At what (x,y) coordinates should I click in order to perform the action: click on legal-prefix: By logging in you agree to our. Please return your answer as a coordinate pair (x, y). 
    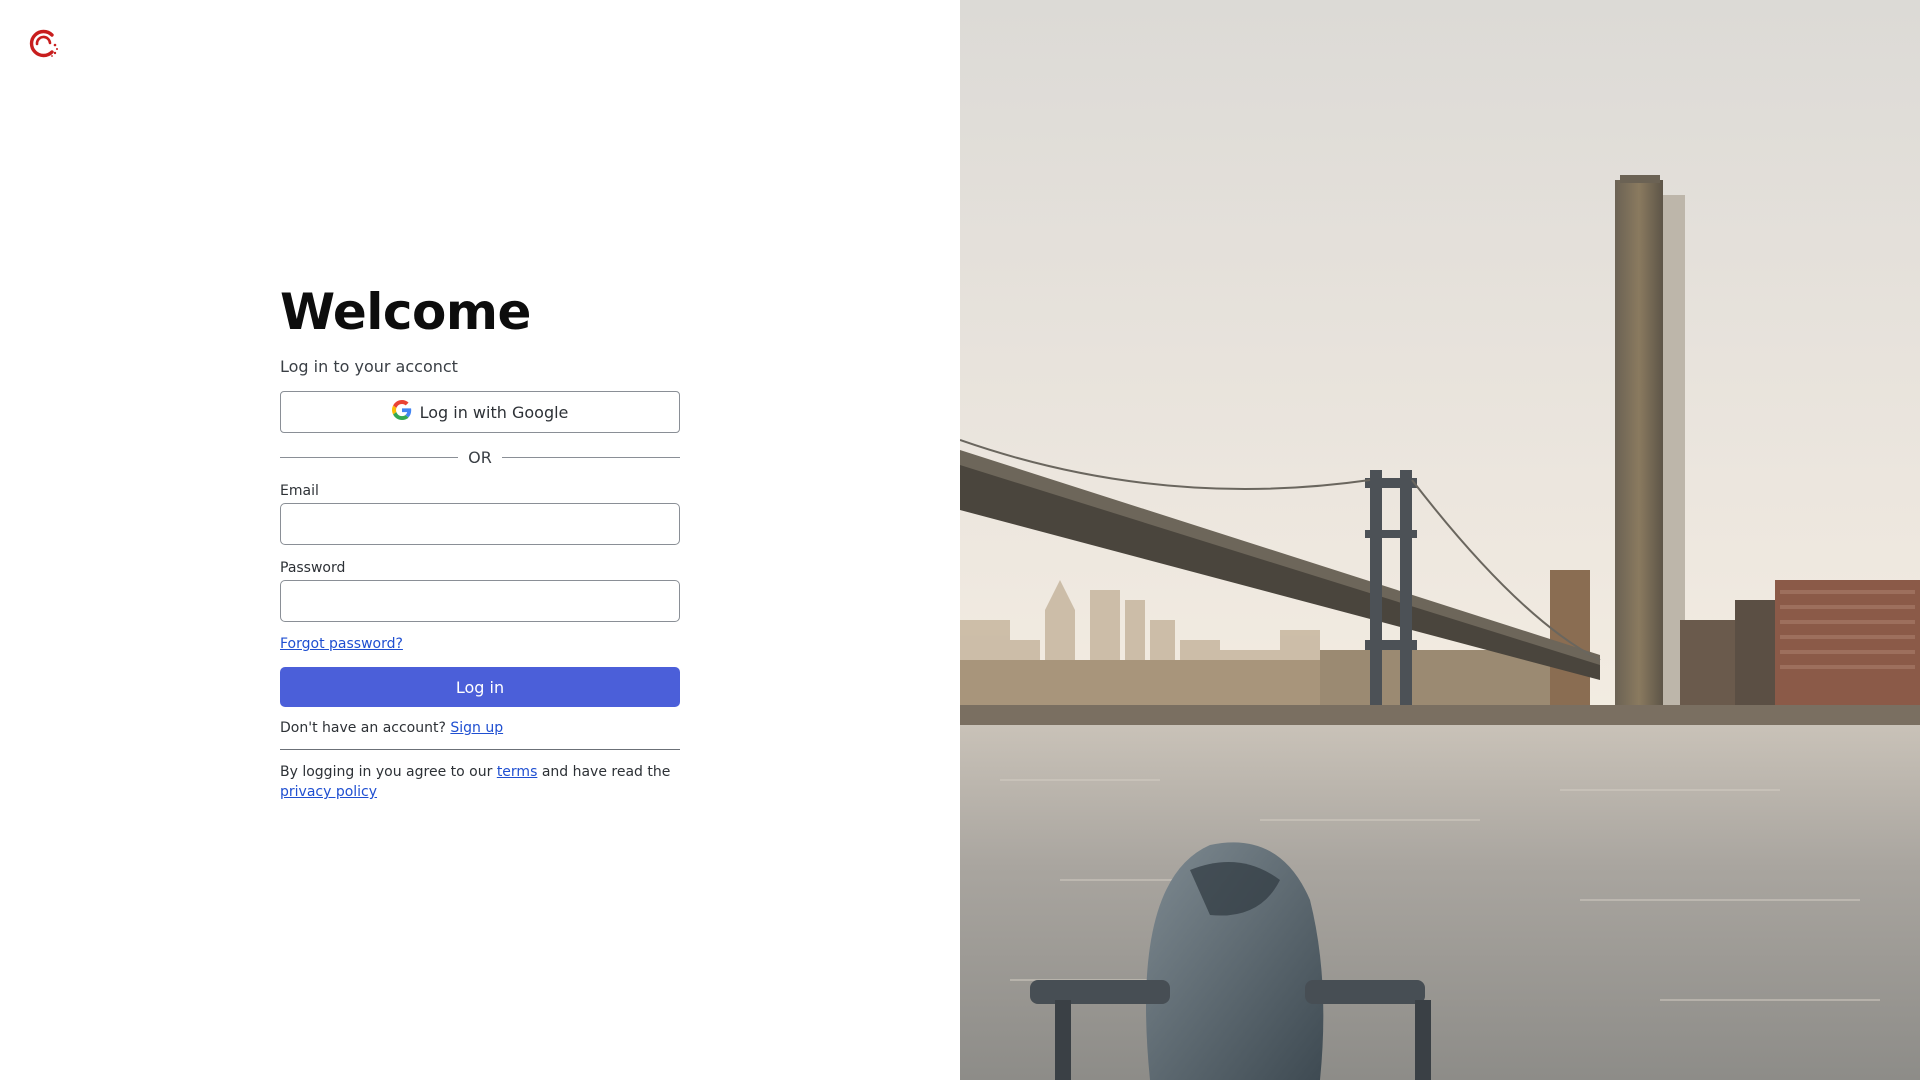
    Looking at the image, I should click on (386, 772).